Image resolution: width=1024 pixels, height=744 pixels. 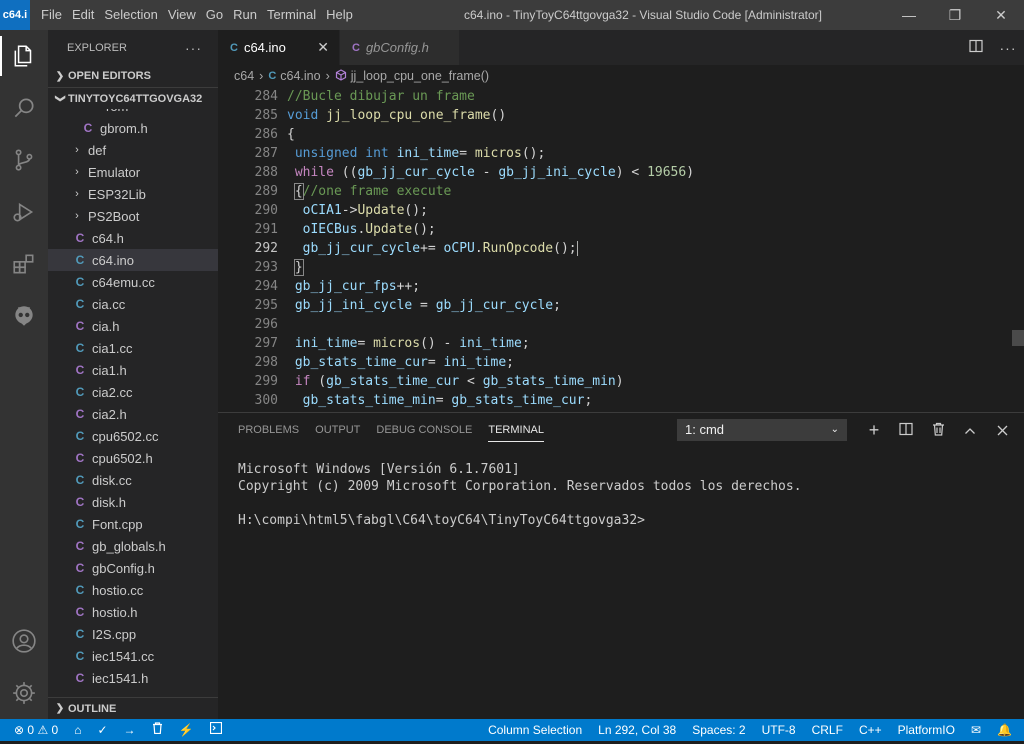 What do you see at coordinates (637, 730) in the screenshot?
I see `cursor-position-status: Ln 292, Col 38` at bounding box center [637, 730].